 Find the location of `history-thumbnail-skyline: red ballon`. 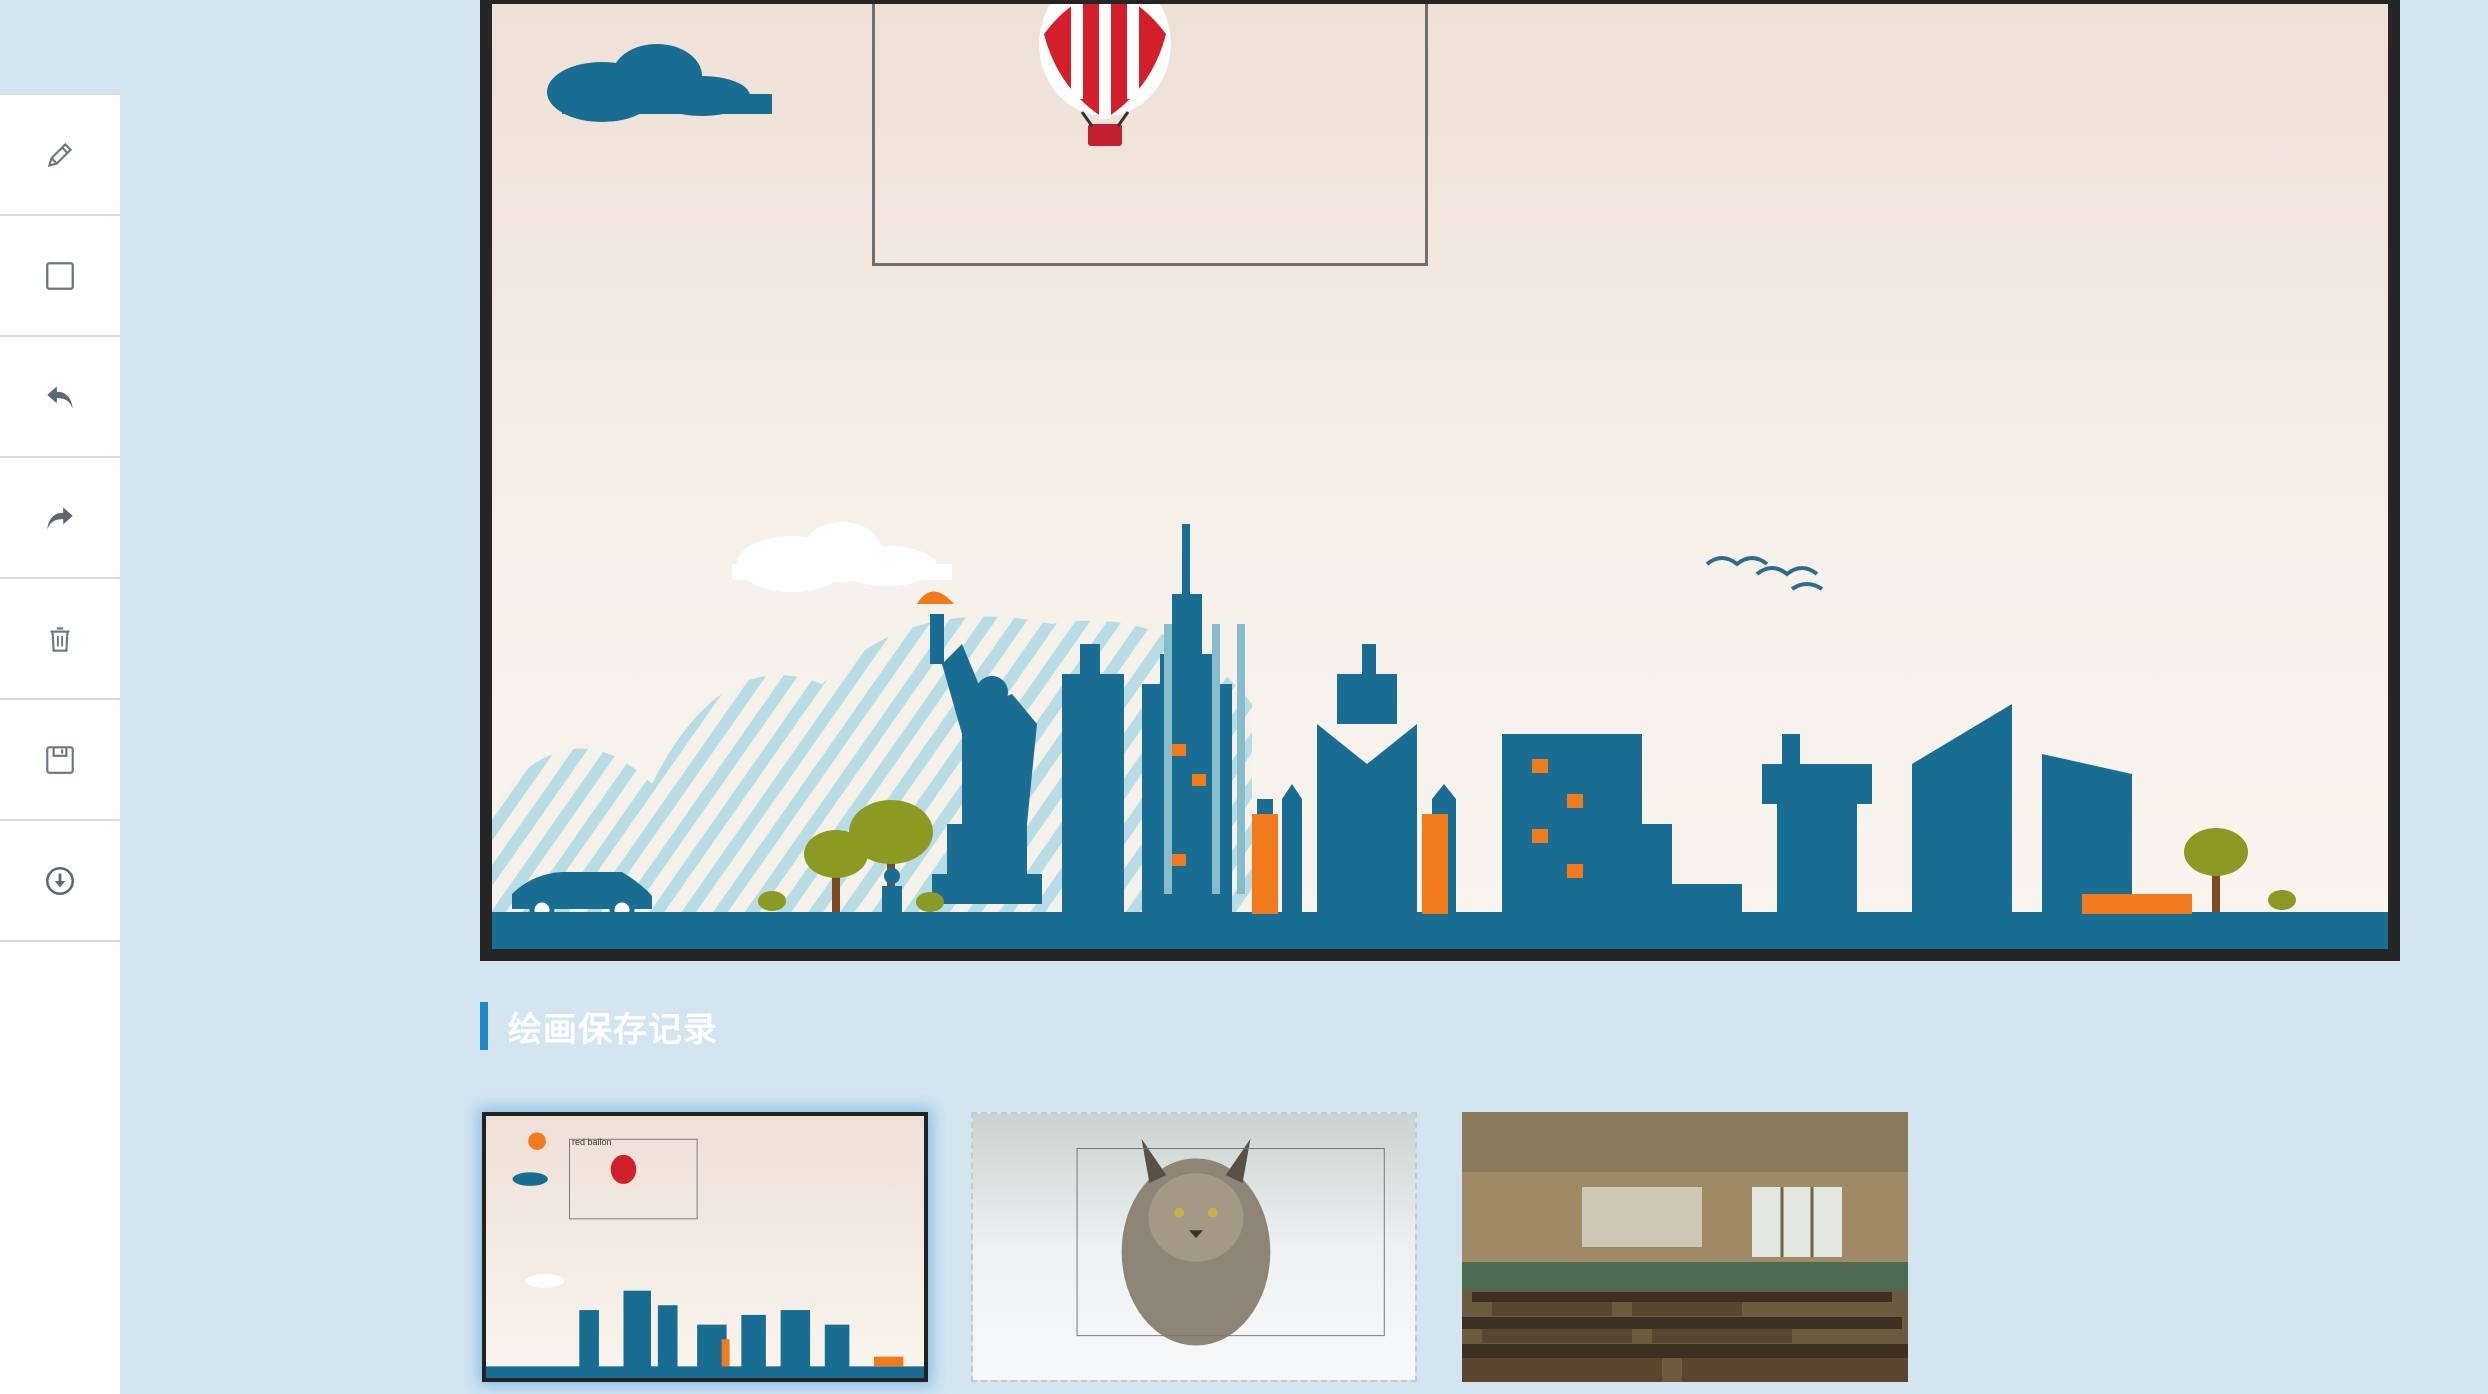

history-thumbnail-skyline: red ballon is located at coordinates (705, 1247).